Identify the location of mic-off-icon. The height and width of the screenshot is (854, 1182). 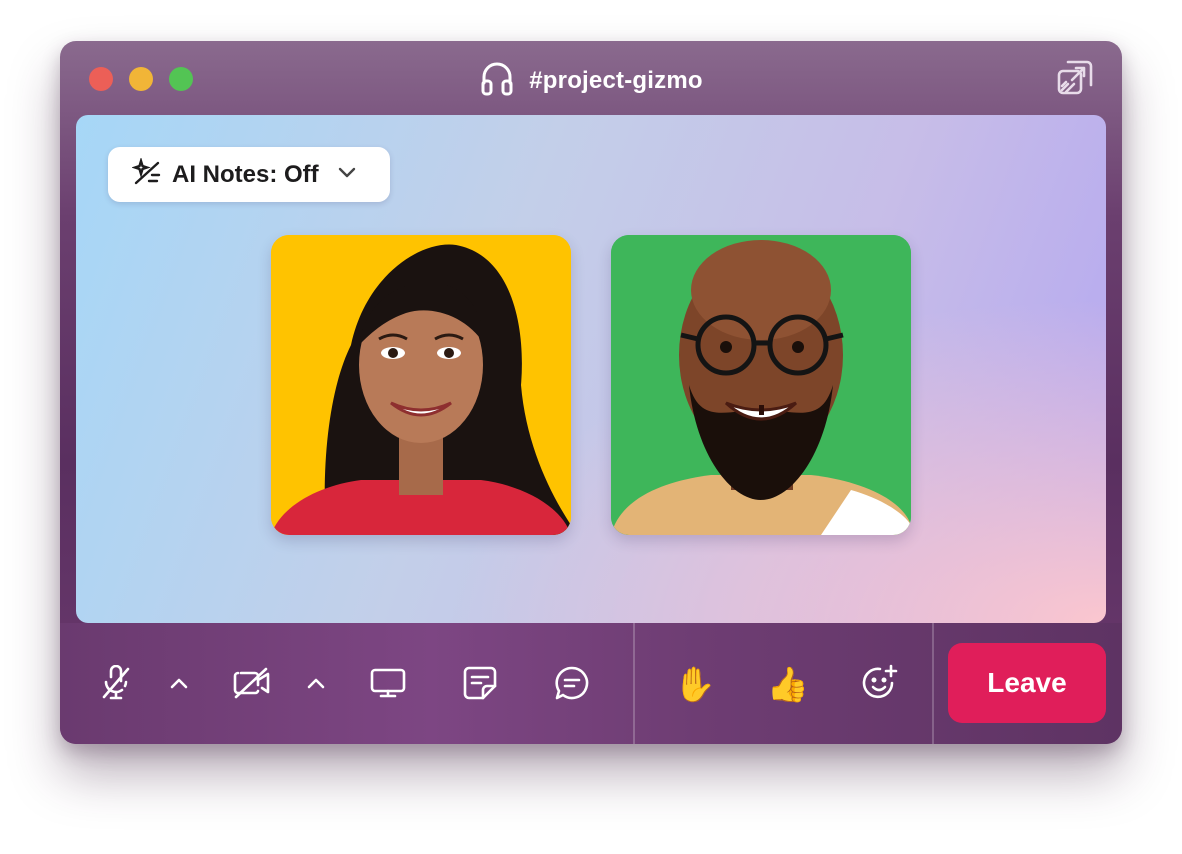
(116, 685).